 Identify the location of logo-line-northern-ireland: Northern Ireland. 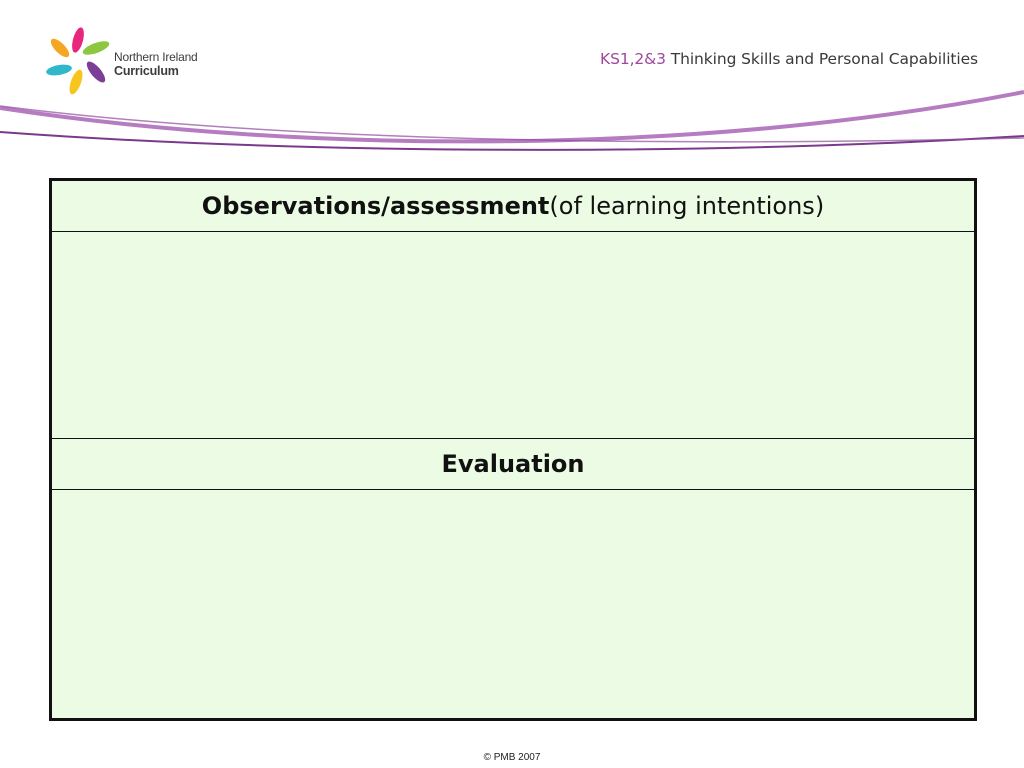
(156, 57).